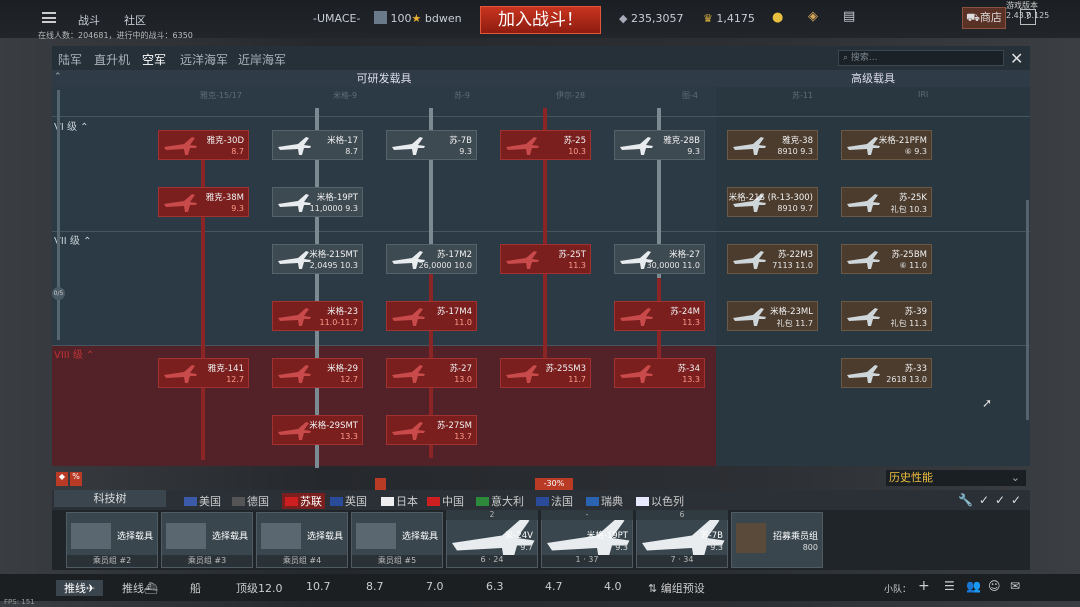  I want to click on preset-tab-1: 推线✈, so click(80, 588).